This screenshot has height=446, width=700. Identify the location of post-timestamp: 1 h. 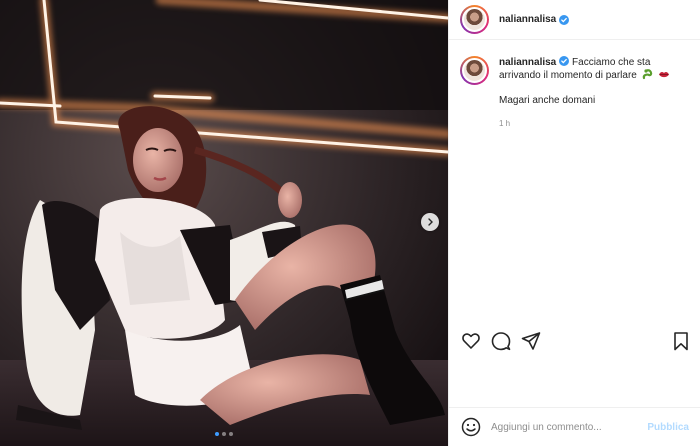
(594, 123).